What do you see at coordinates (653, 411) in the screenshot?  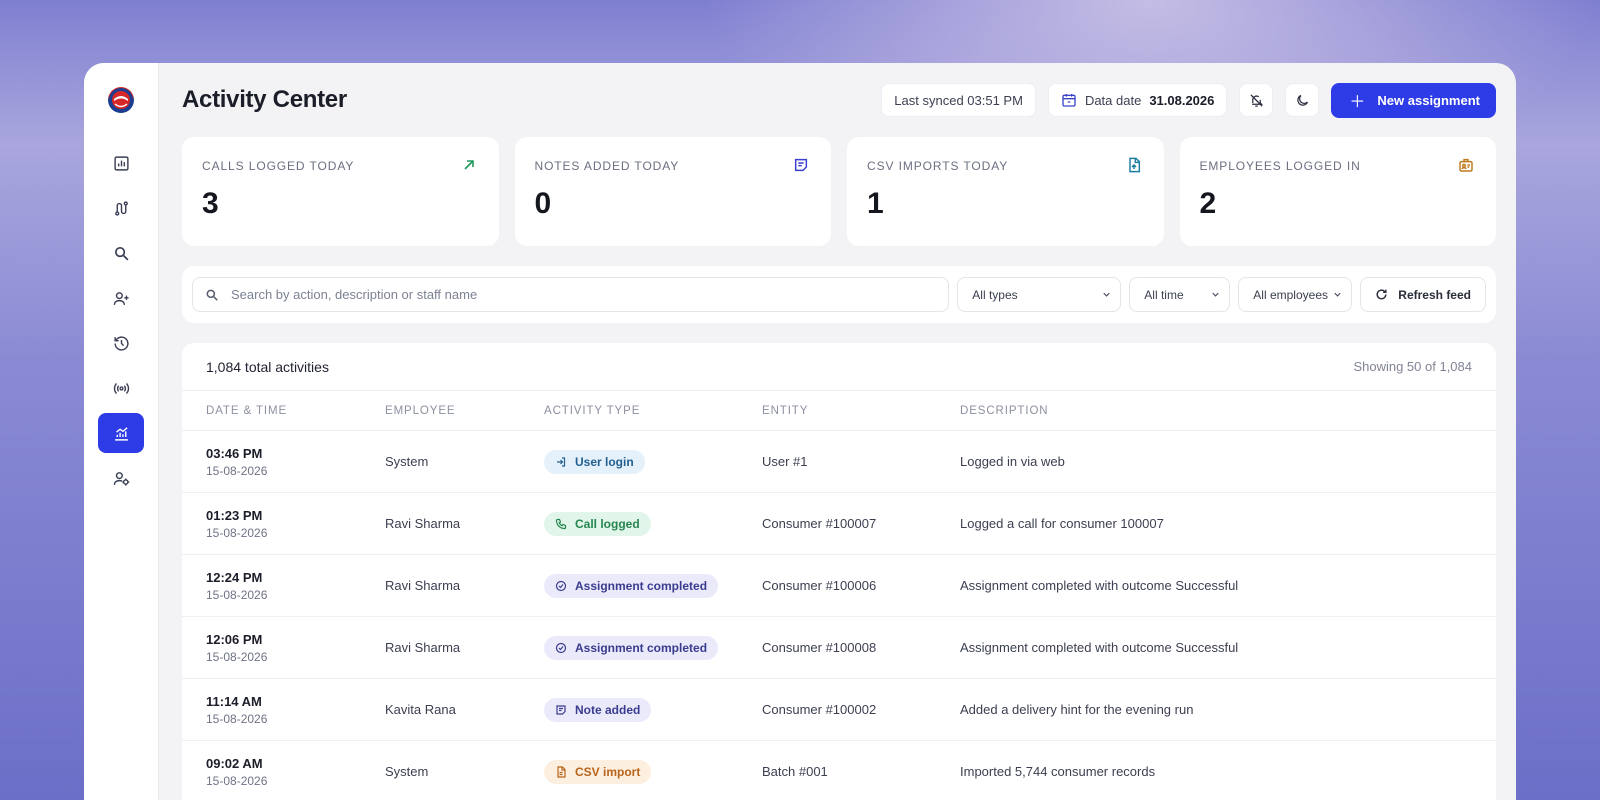 I see `column-activity-type: Activity Type` at bounding box center [653, 411].